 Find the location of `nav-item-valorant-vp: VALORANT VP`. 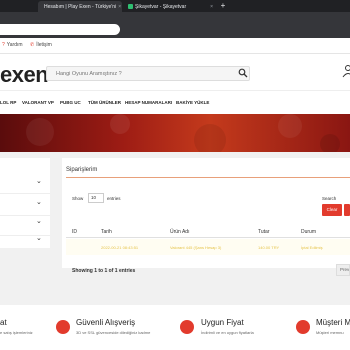

nav-item-valorant-vp: VALORANT VP is located at coordinates (38, 102).